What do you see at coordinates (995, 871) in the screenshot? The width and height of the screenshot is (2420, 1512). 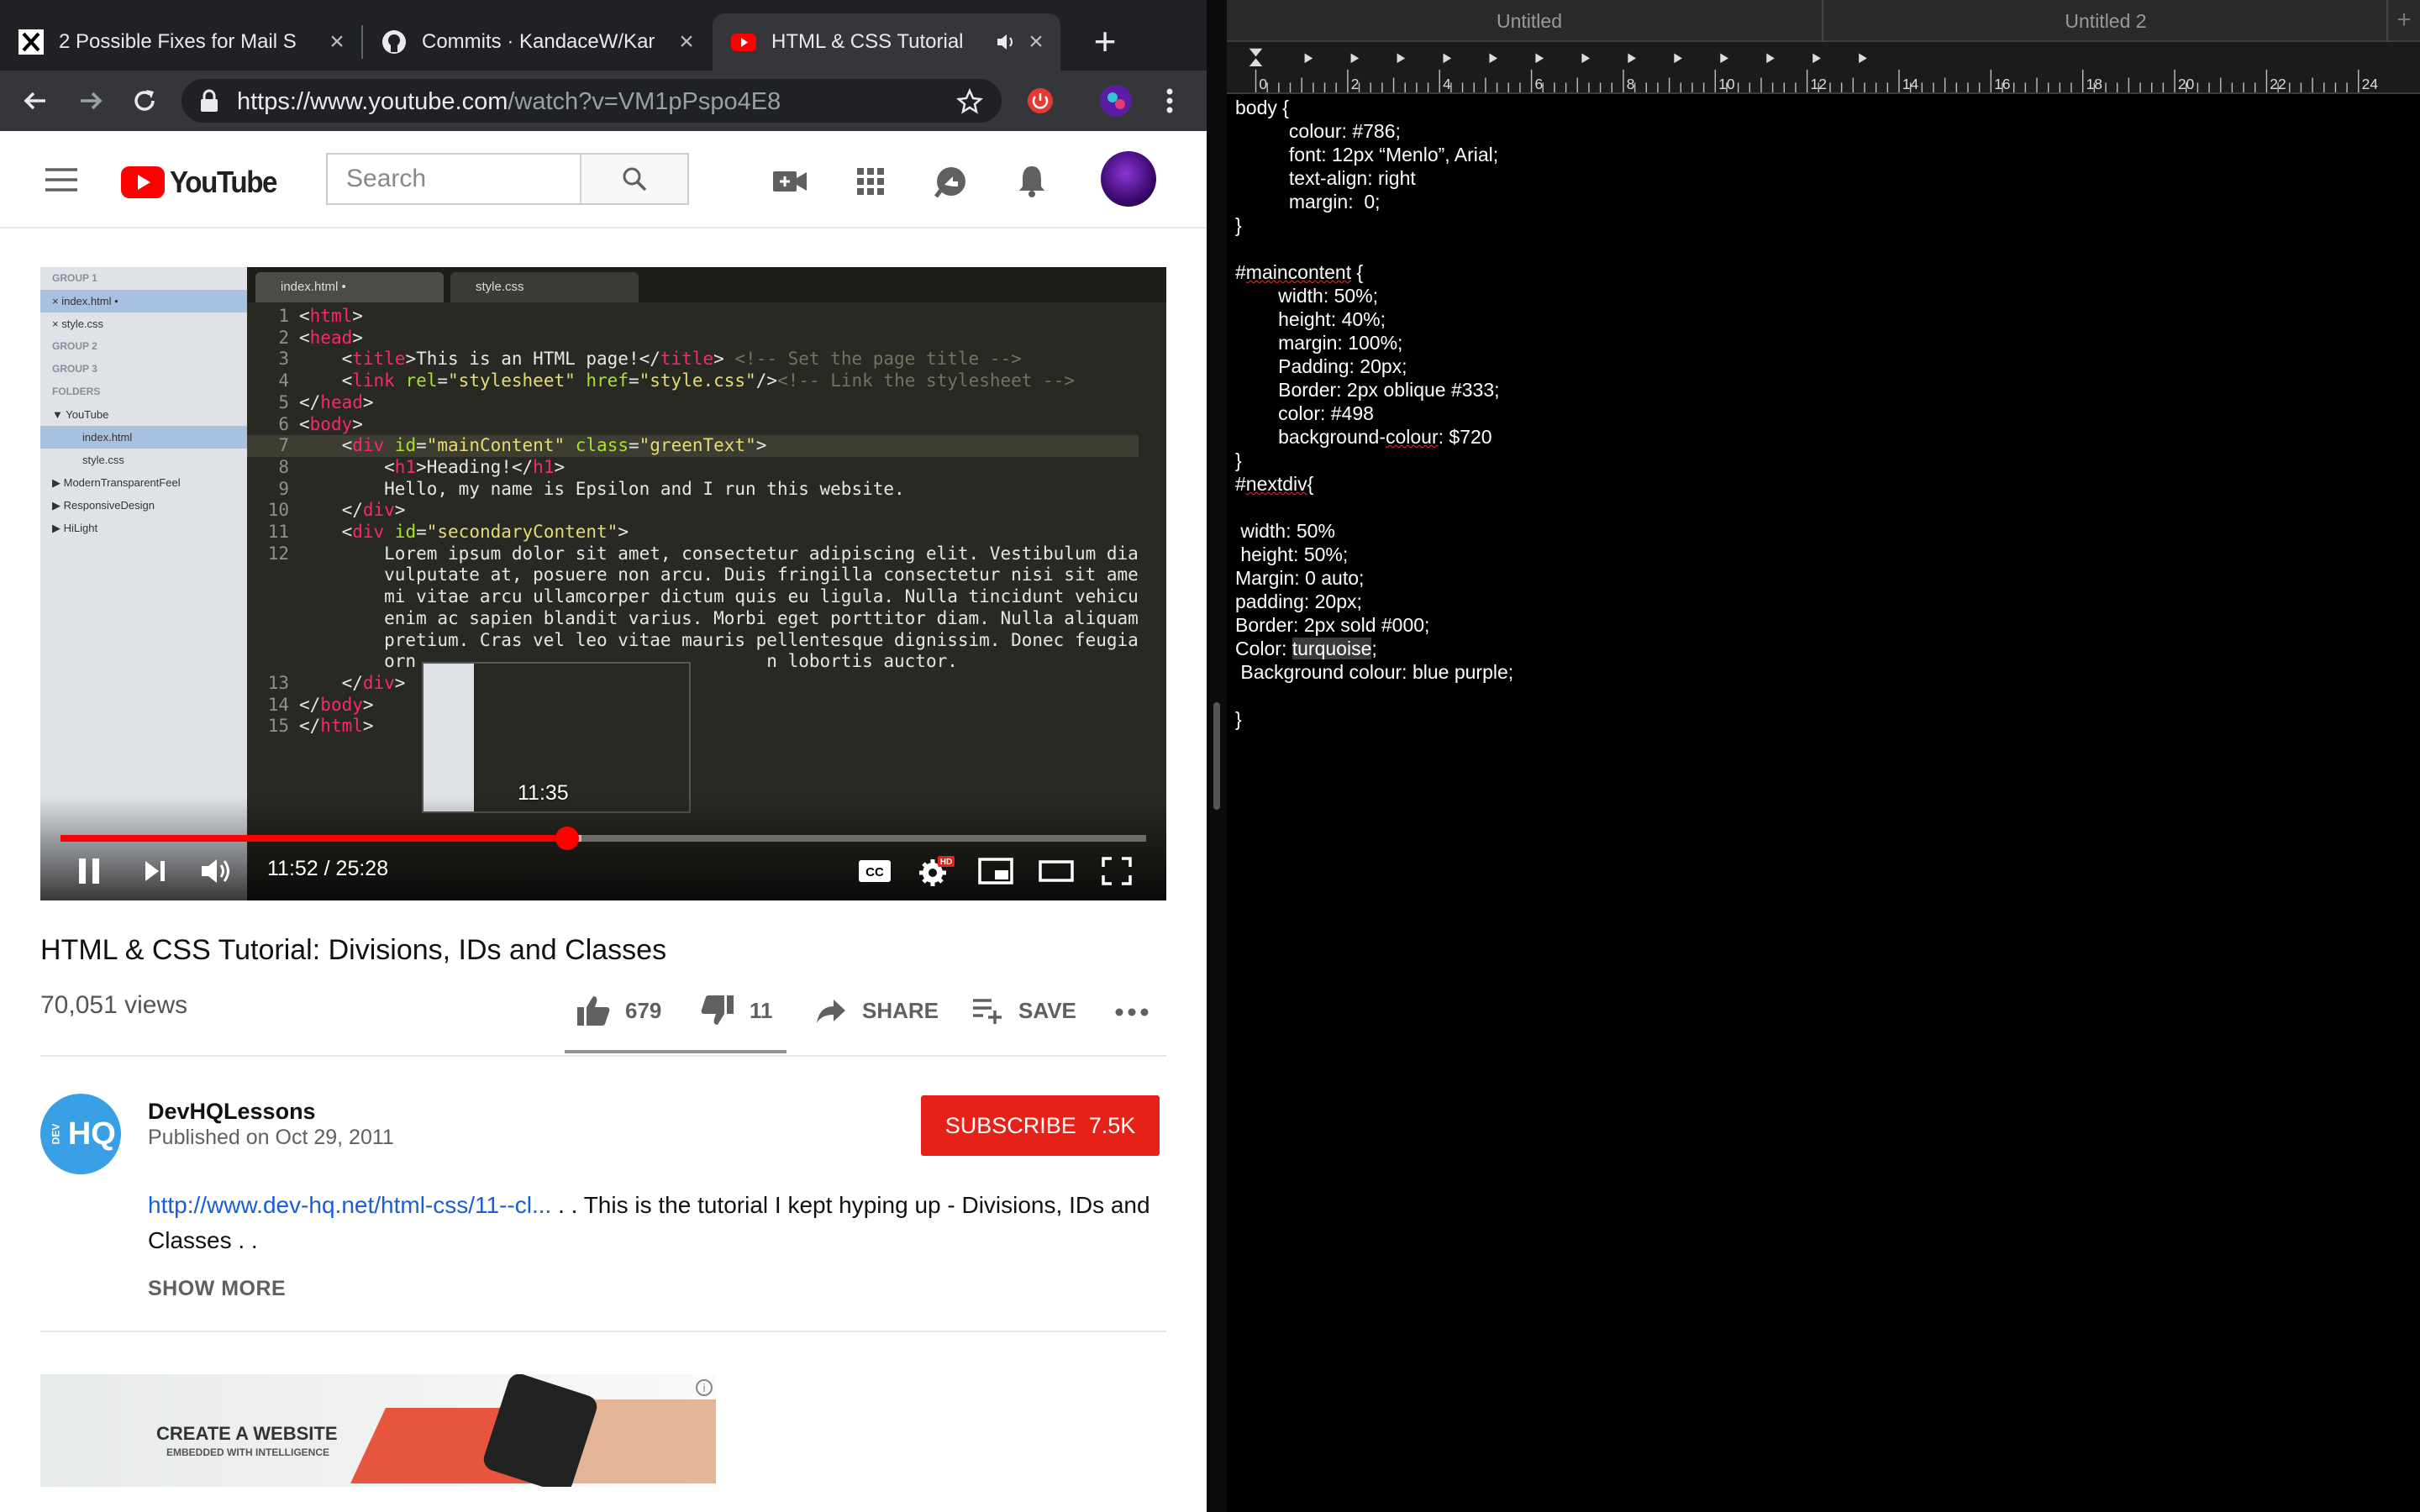 I see `miniplayer-button` at bounding box center [995, 871].